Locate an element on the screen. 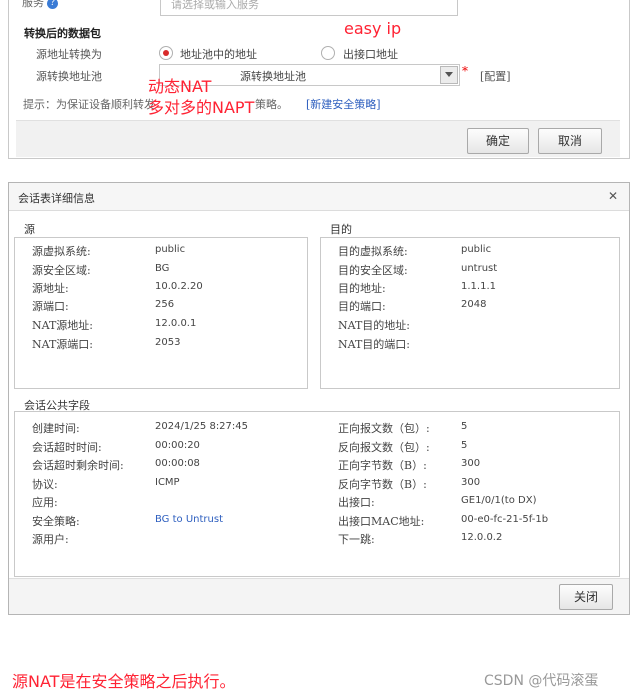 The width and height of the screenshot is (637, 696). dialog-titlebar is located at coordinates (319, 197).